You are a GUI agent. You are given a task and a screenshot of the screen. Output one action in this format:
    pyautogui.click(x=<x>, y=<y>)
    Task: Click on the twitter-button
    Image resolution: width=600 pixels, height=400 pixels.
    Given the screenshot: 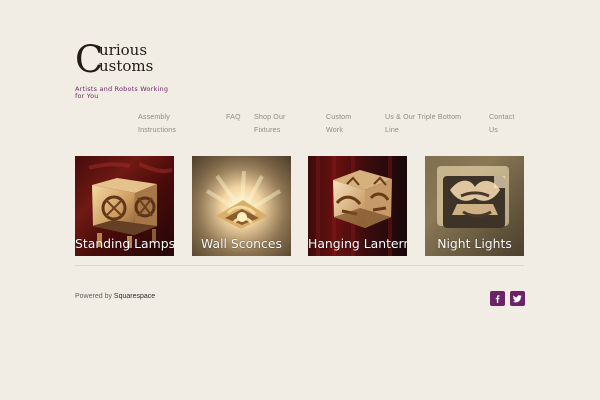 What is the action you would take?
    pyautogui.click(x=517, y=298)
    